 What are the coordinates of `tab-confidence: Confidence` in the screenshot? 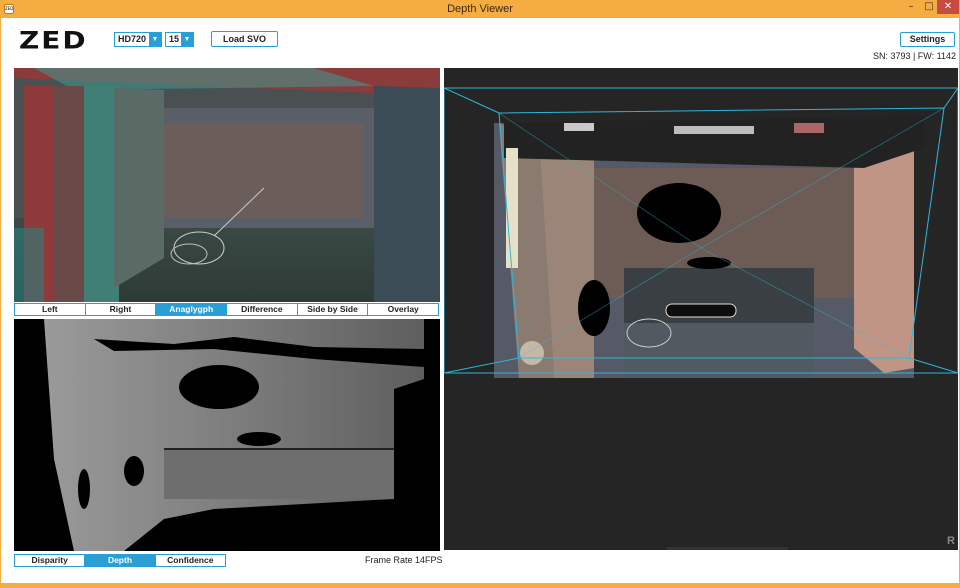 It's located at (190, 560).